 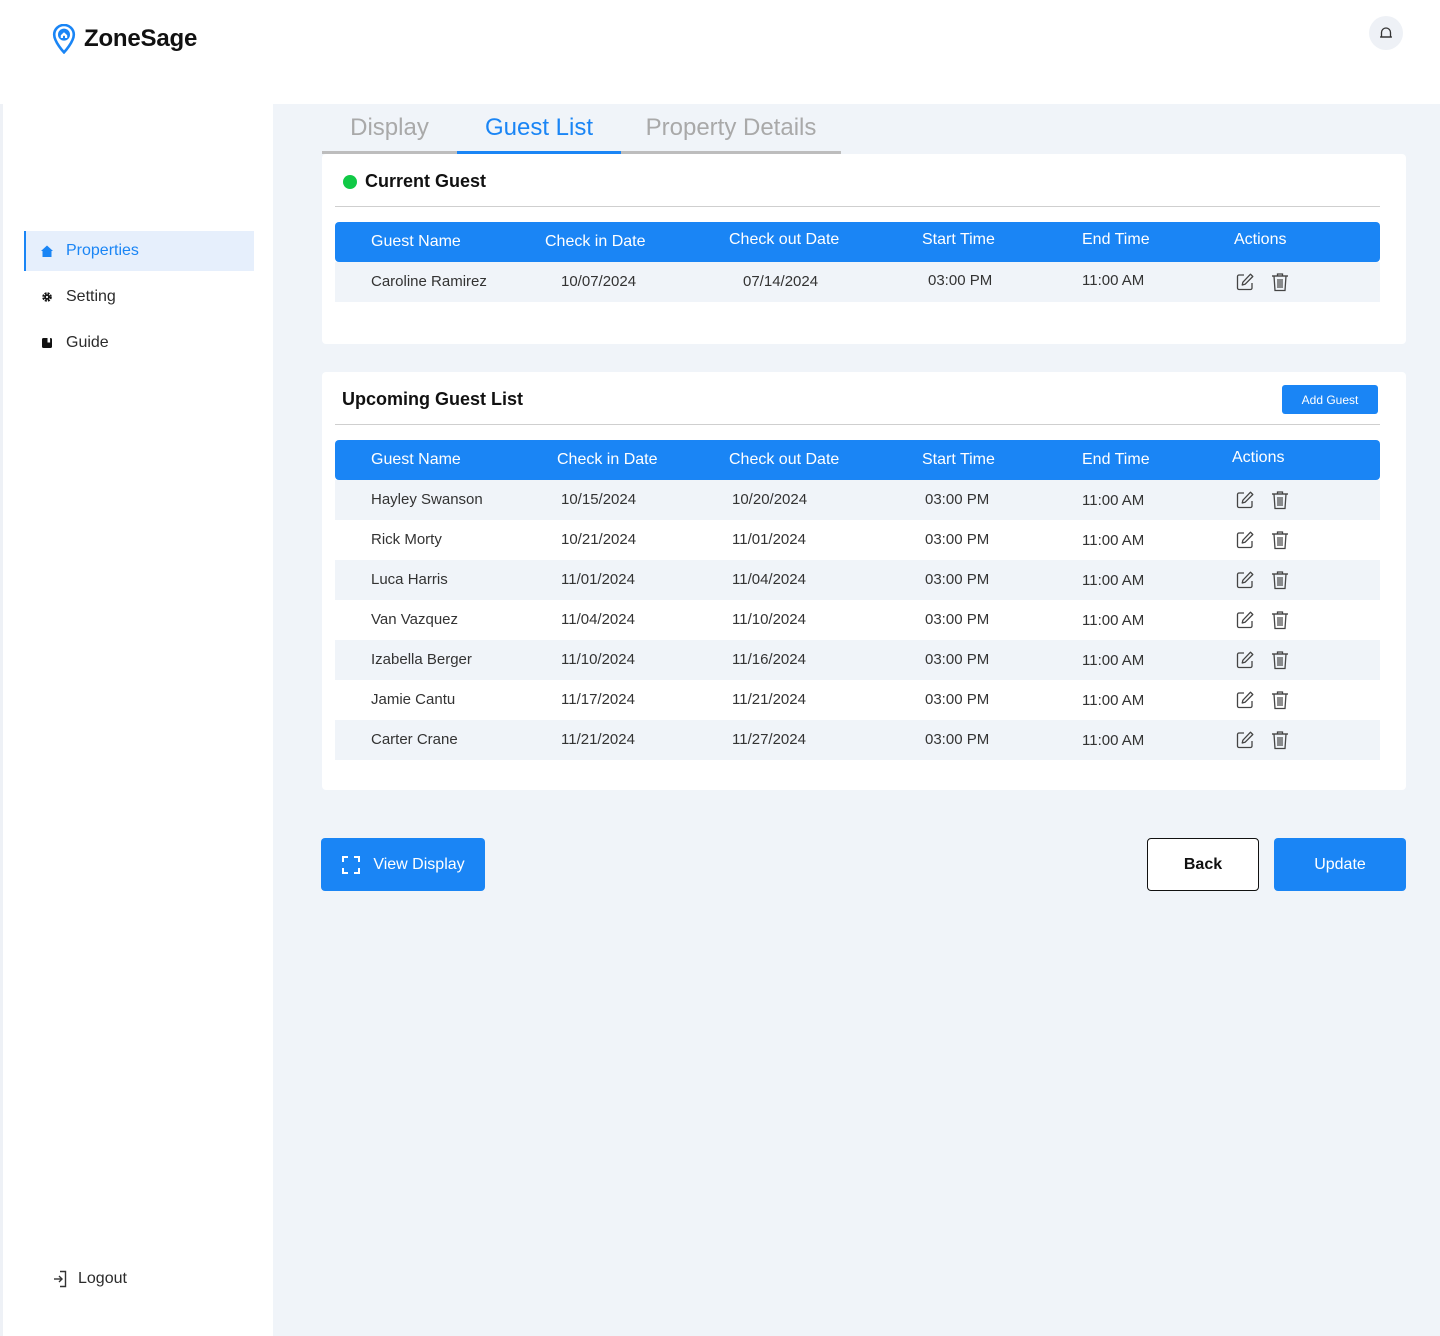 I want to click on check-in-date: 10/15/2024, so click(x=599, y=499).